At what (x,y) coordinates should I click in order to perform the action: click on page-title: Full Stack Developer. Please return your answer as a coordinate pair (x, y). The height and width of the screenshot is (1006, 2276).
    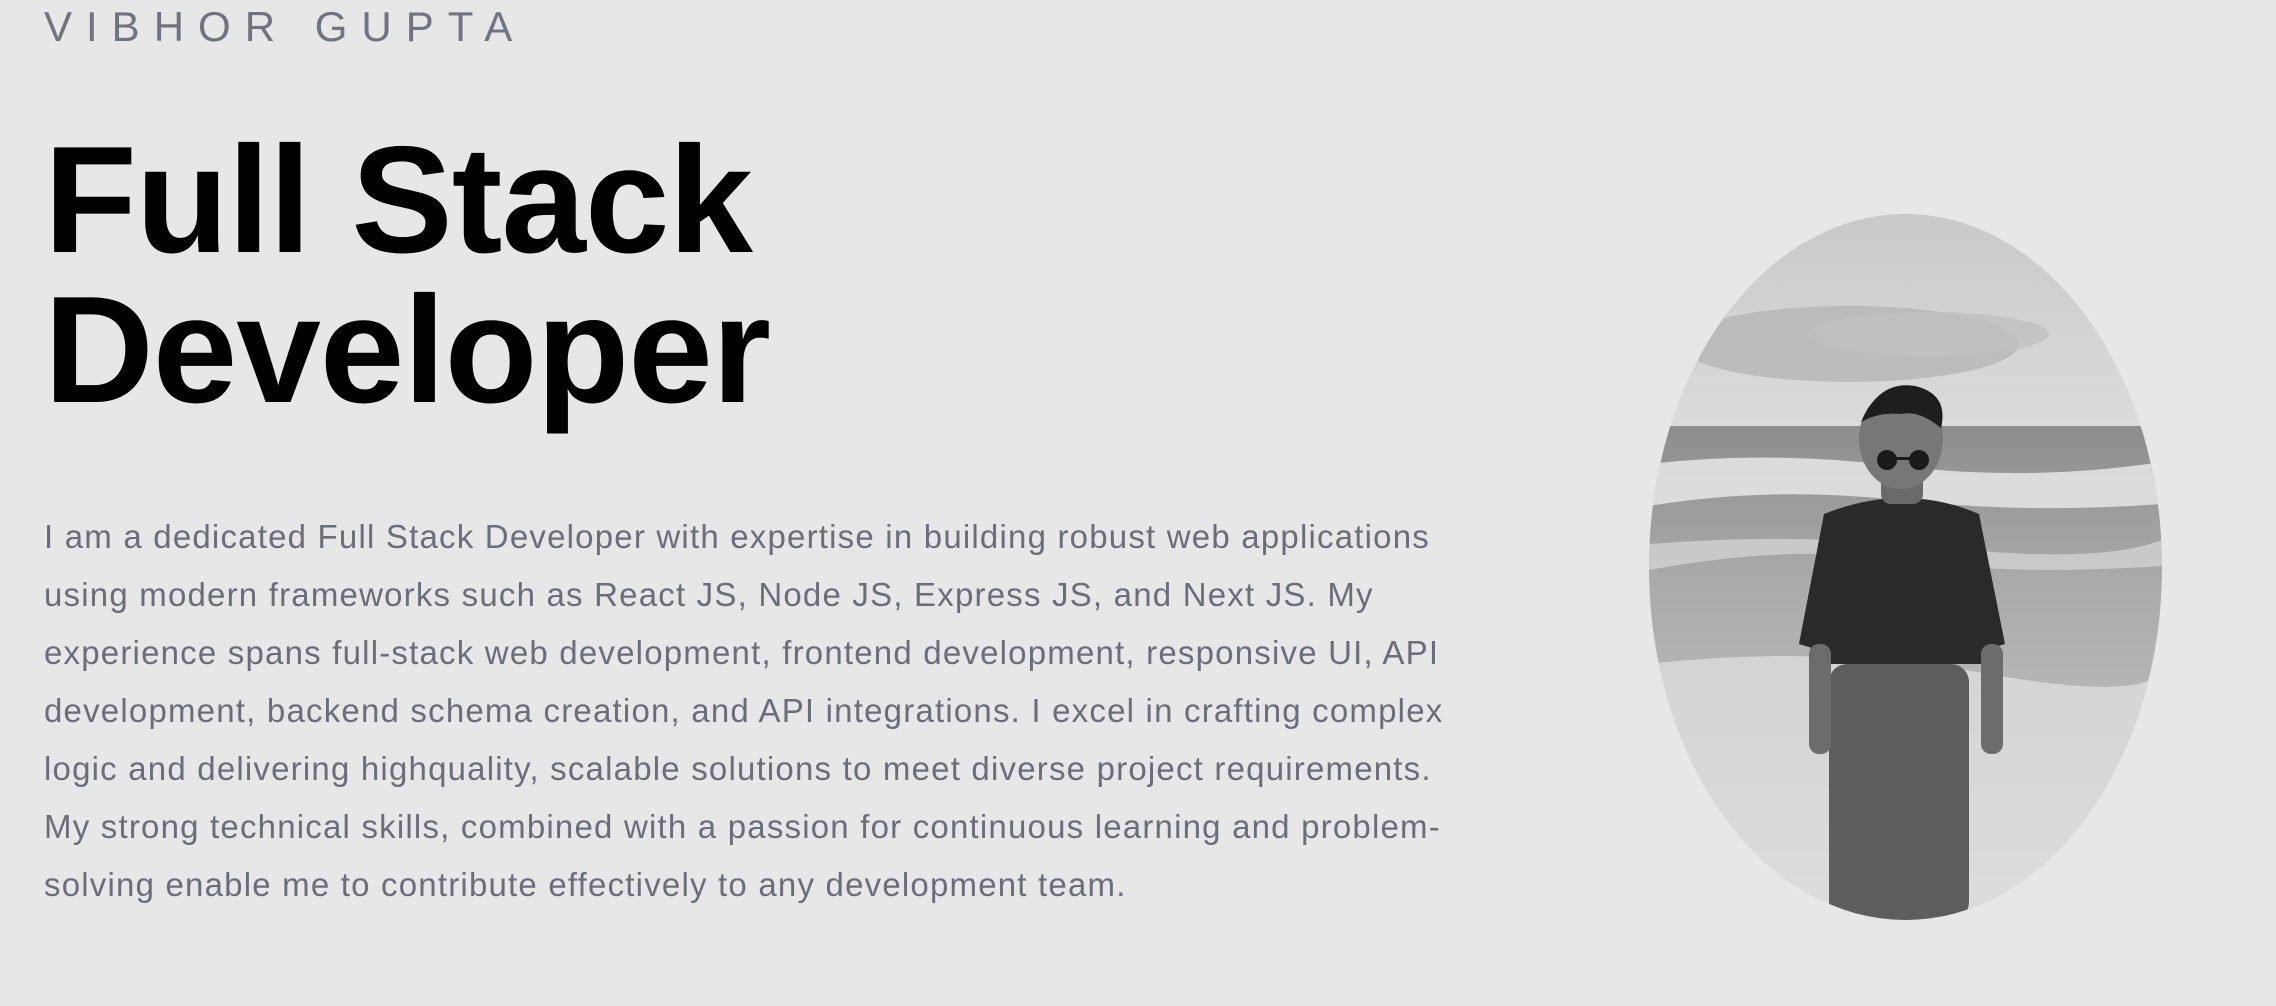
    Looking at the image, I should click on (407, 275).